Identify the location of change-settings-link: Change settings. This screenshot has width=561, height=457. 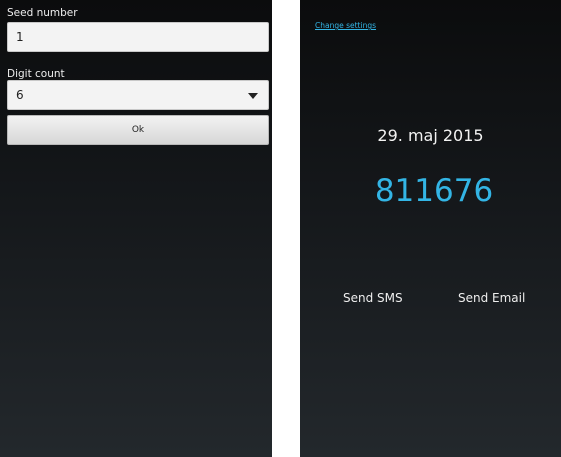
(345, 25).